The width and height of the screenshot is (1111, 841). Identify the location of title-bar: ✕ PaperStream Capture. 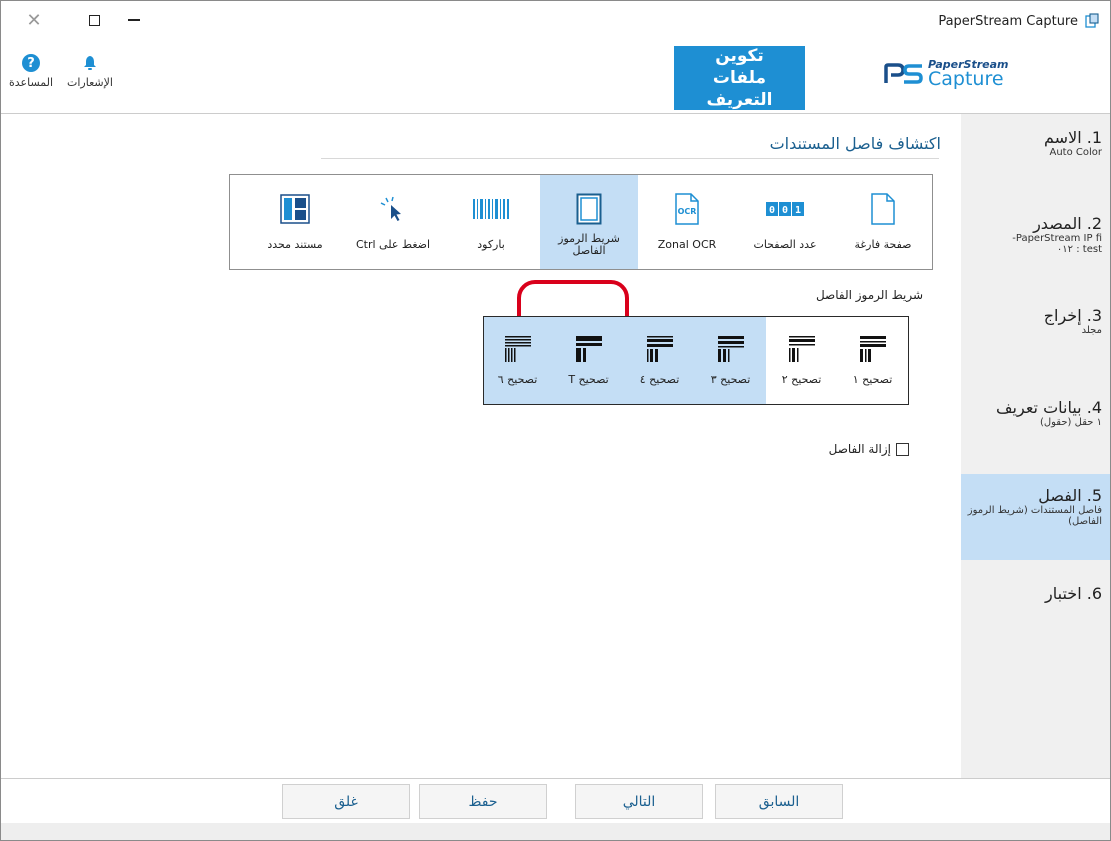
(555, 21).